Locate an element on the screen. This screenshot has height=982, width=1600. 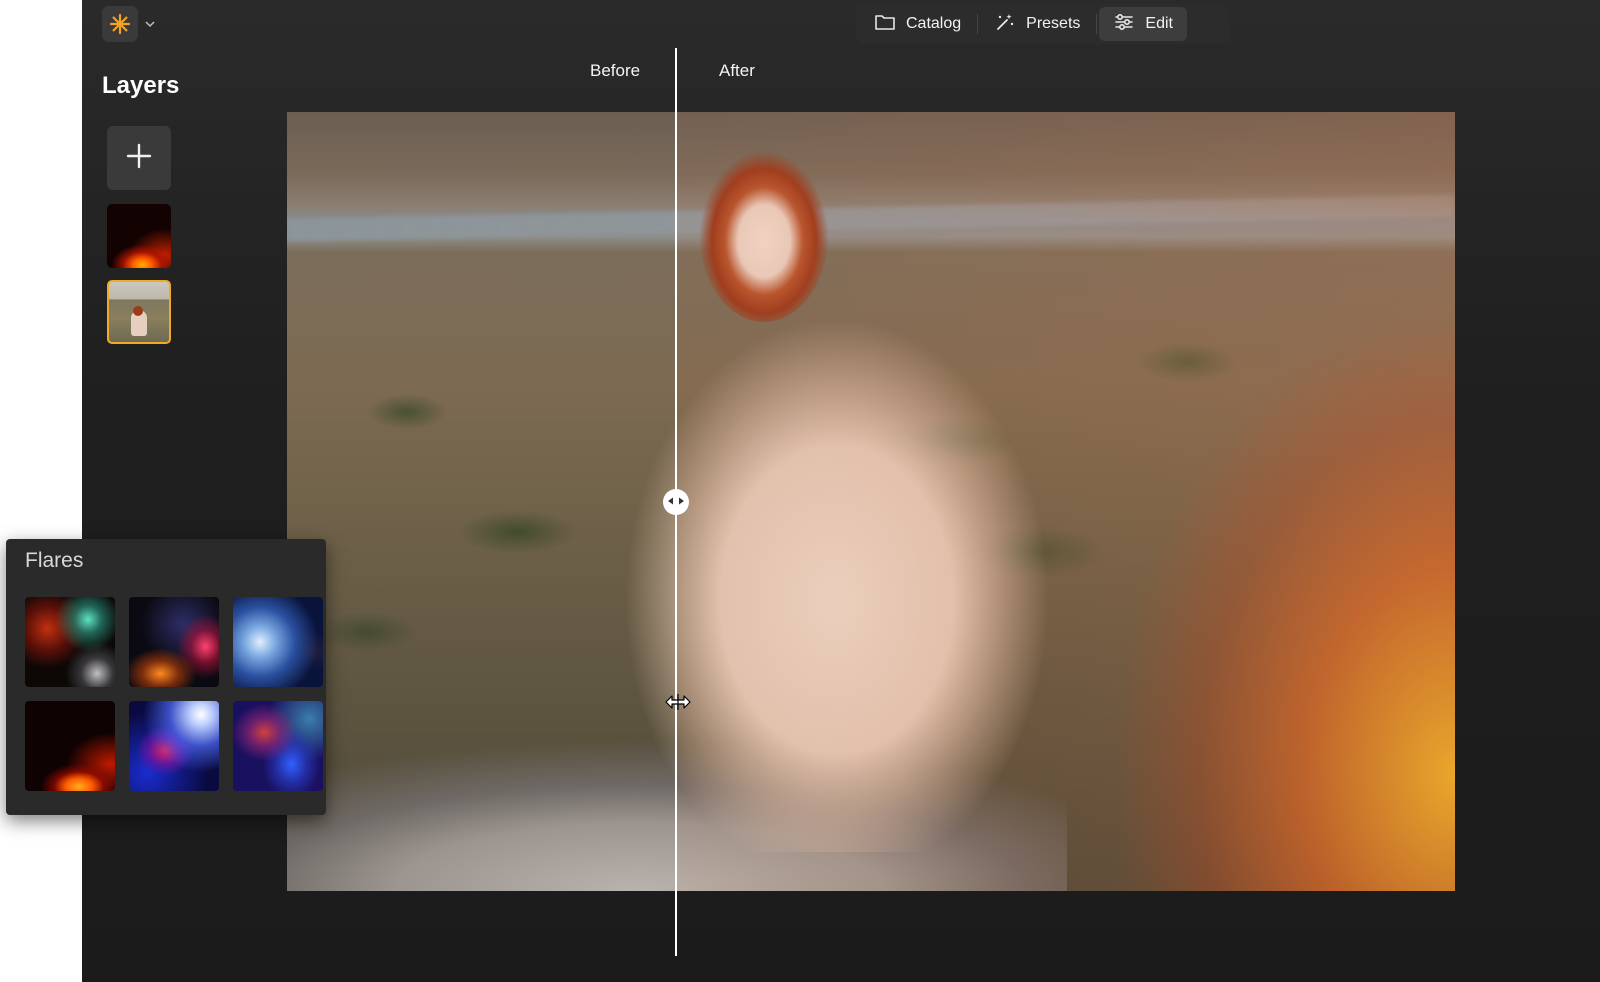
add-layer-button is located at coordinates (139, 158).